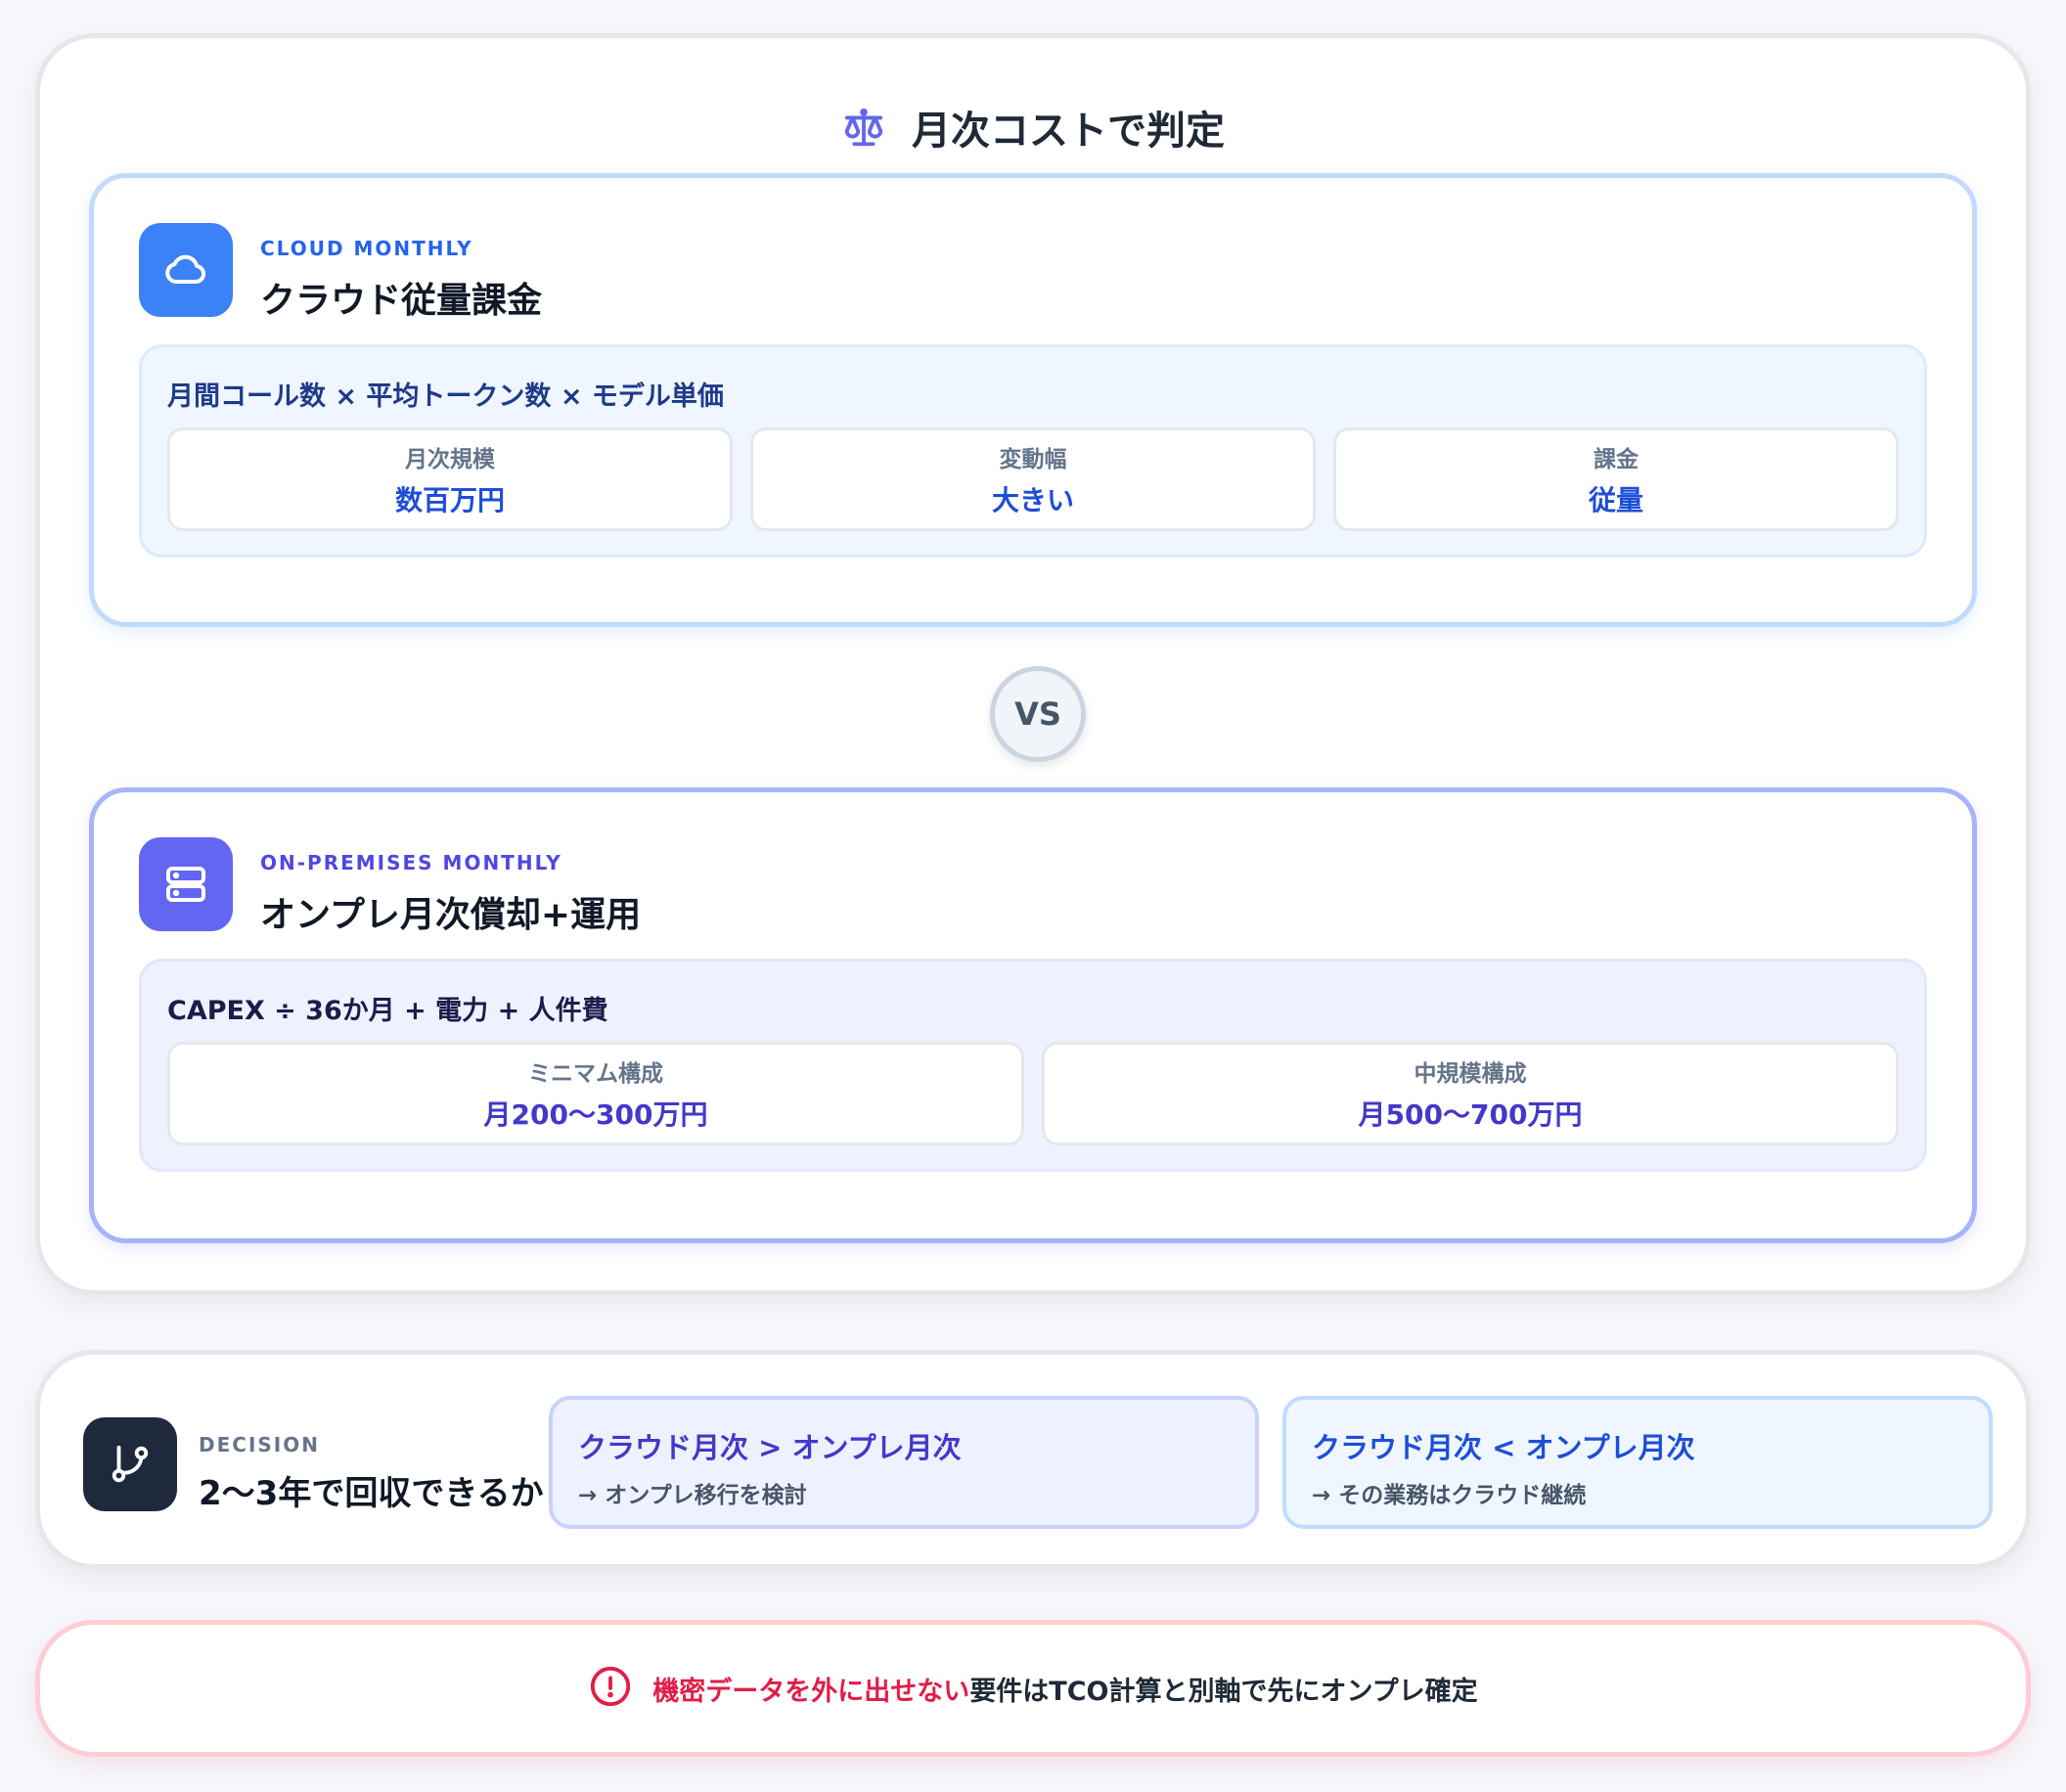  I want to click on stat-label: 中規模構成, so click(1470, 1074).